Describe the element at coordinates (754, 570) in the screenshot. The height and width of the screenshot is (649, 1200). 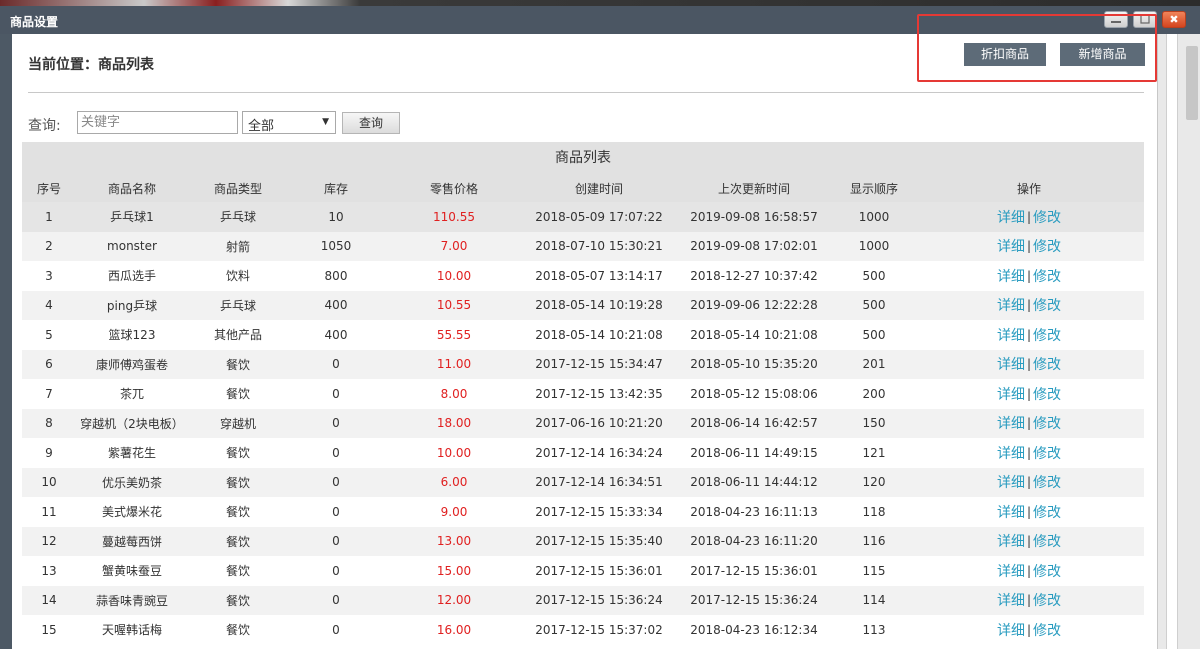
I see `cell-updated: 2017-12-15 15:36:01` at that location.